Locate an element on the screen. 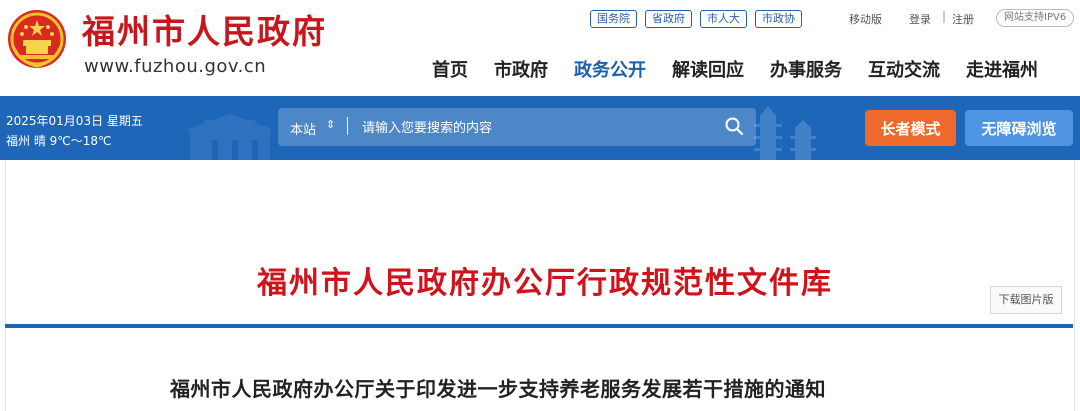  accessibility-button: 无障碍浏览 is located at coordinates (1019, 128).